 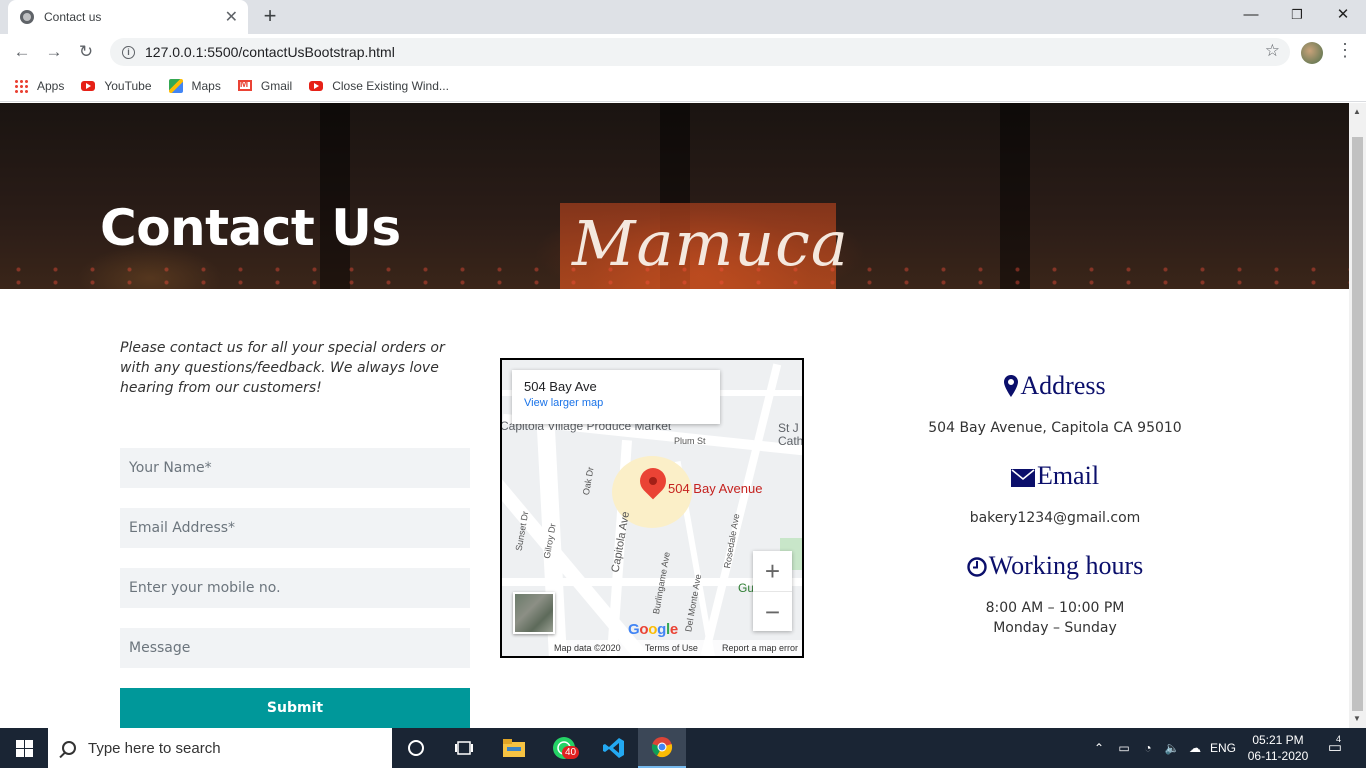 I want to click on taskbar-search-placeholder: Type here to search, so click(x=154, y=748).